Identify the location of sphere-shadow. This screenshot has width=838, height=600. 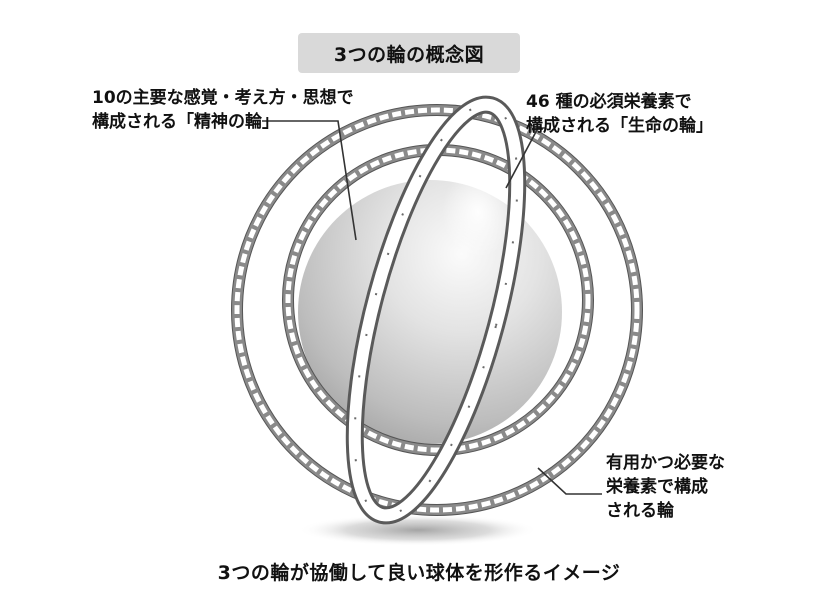
(418, 530).